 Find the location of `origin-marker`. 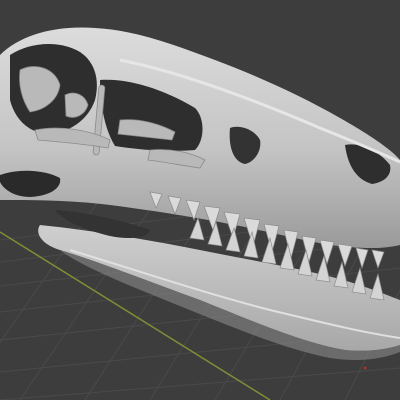

origin-marker is located at coordinates (365, 368).